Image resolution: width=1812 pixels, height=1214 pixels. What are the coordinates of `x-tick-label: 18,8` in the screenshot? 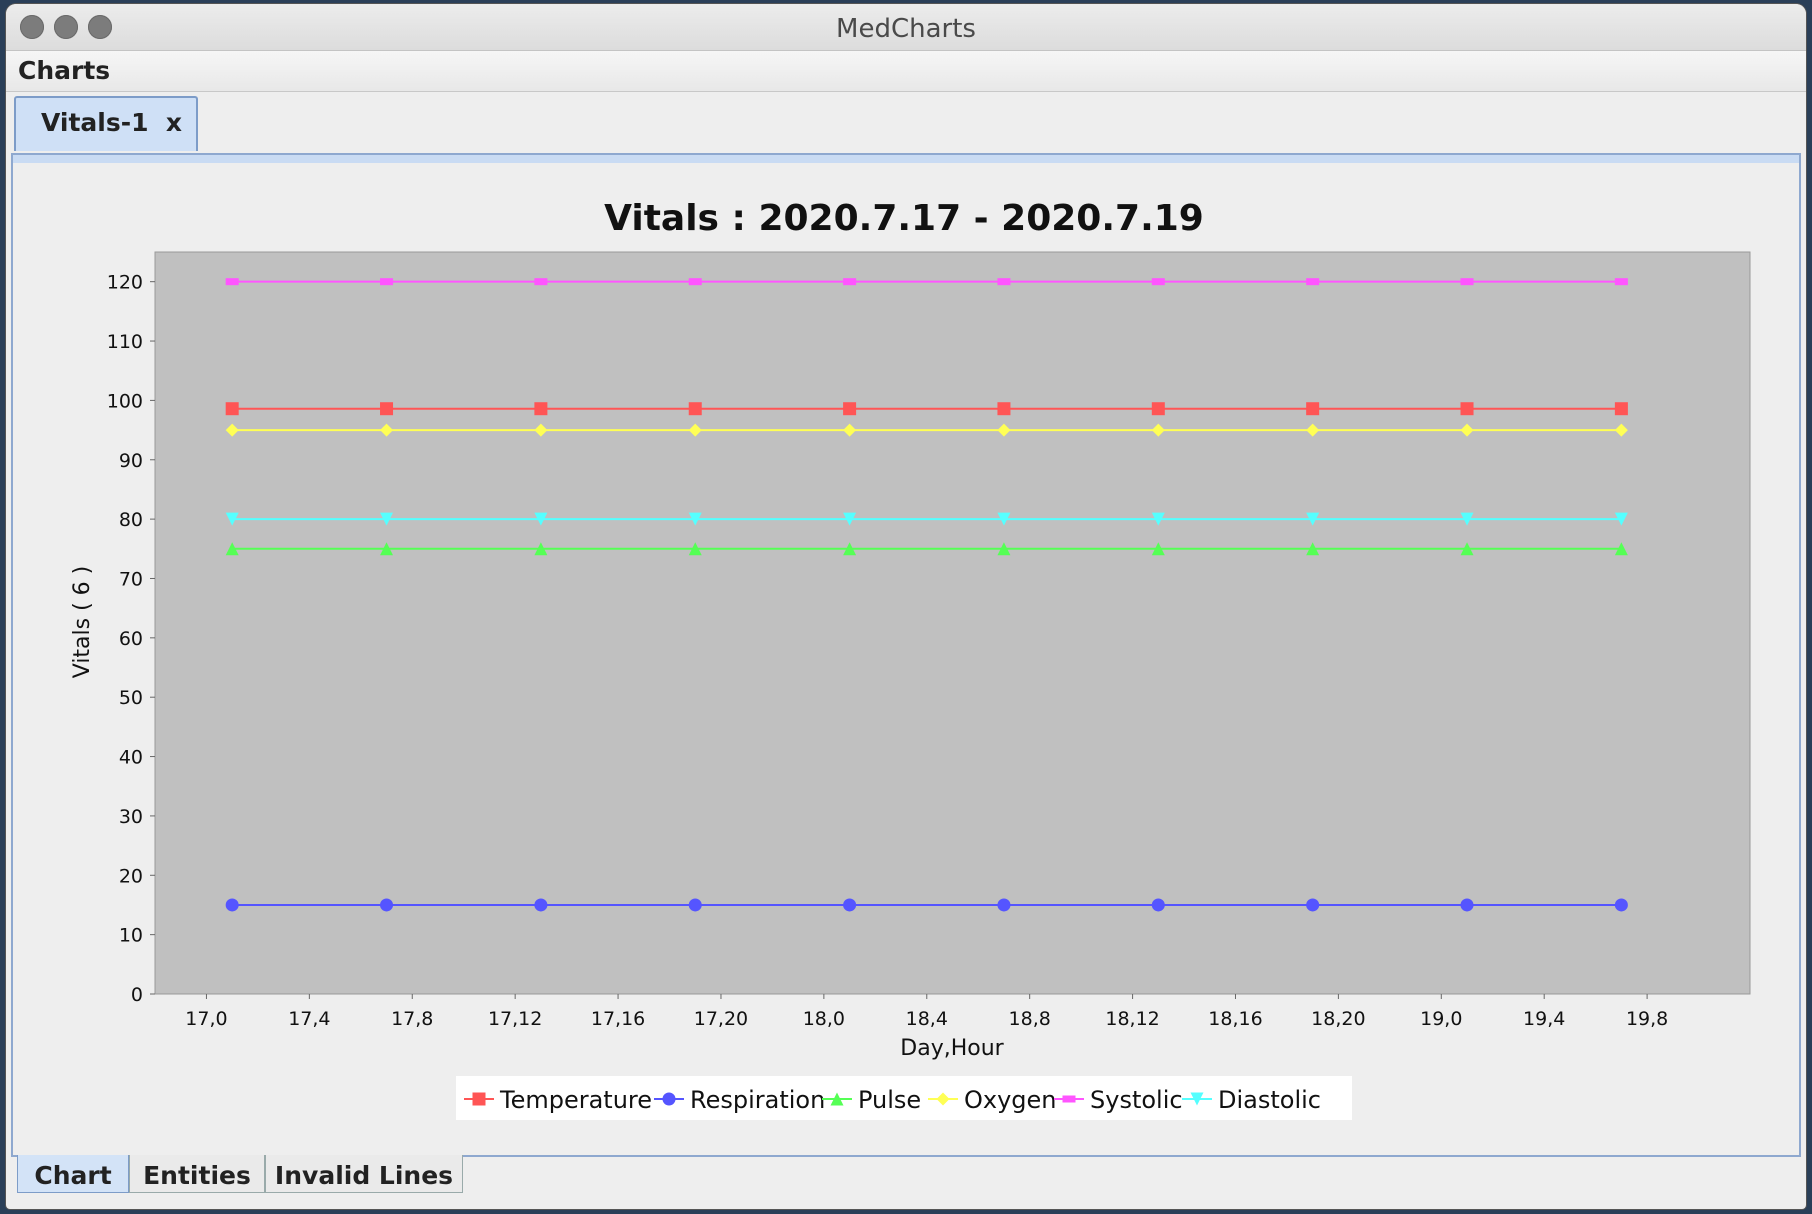 It's located at (1030, 1019).